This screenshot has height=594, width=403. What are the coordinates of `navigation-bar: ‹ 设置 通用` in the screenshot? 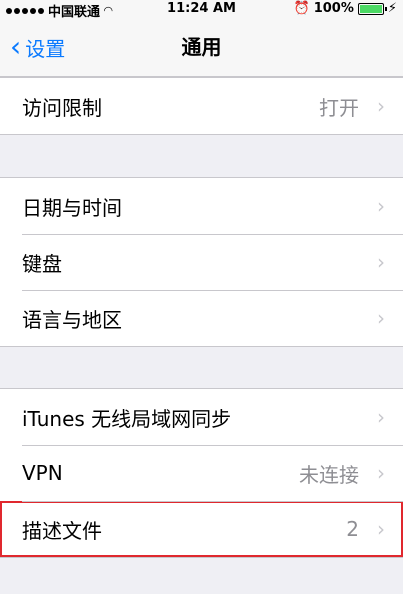 It's located at (201, 47).